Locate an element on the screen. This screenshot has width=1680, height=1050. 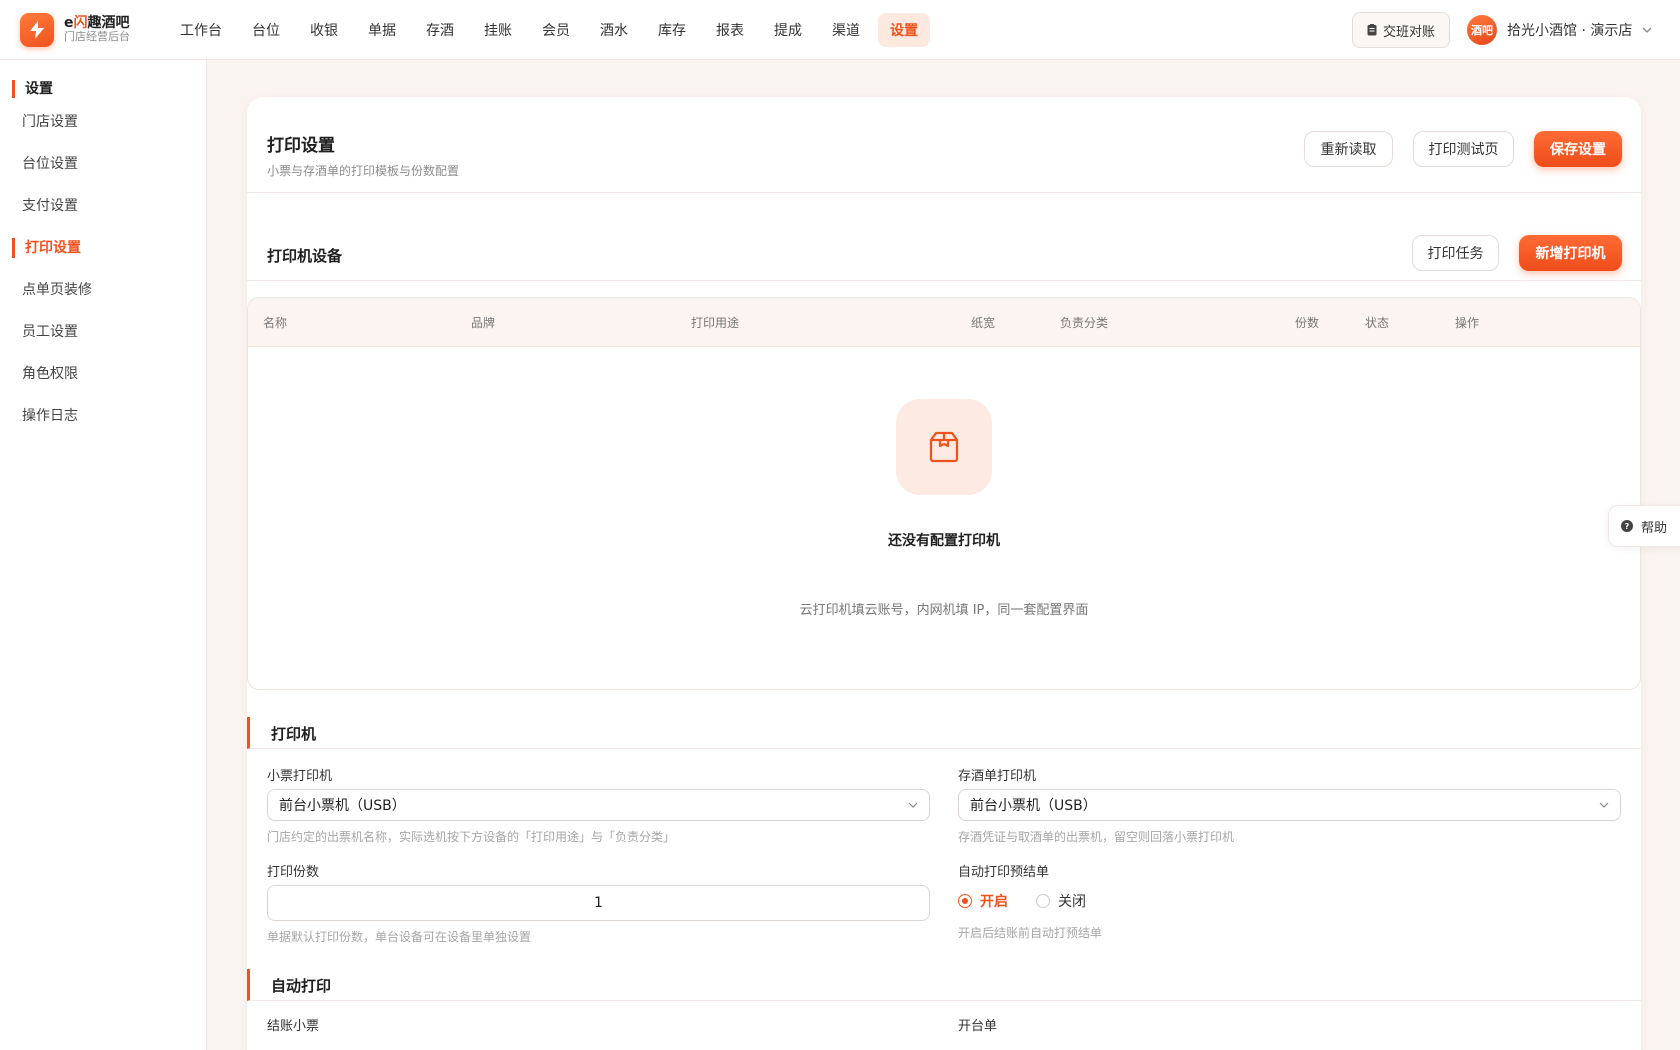
shift-handover-button: 交班对账 is located at coordinates (1401, 30).